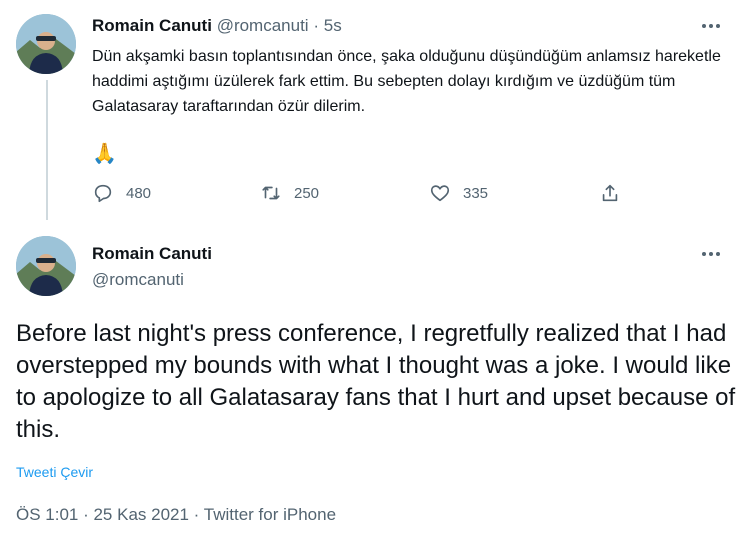 The width and height of the screenshot is (747, 540). I want to click on retweet-icon, so click(271, 193).